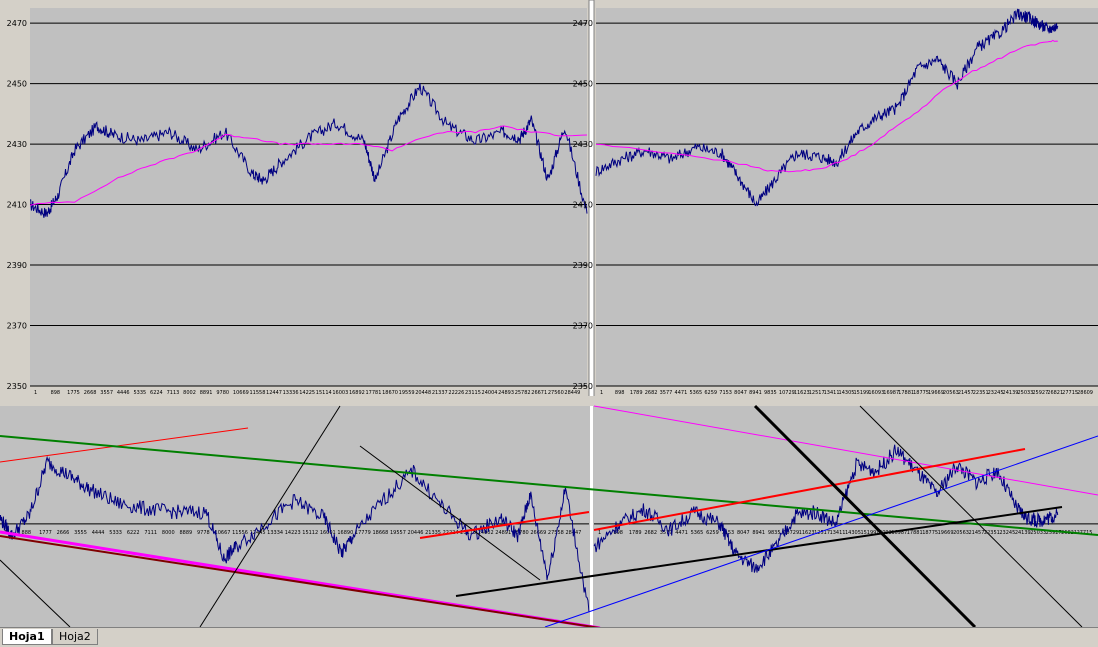  What do you see at coordinates (56, 393) in the screenshot?
I see `x-tick-label: 898` at bounding box center [56, 393].